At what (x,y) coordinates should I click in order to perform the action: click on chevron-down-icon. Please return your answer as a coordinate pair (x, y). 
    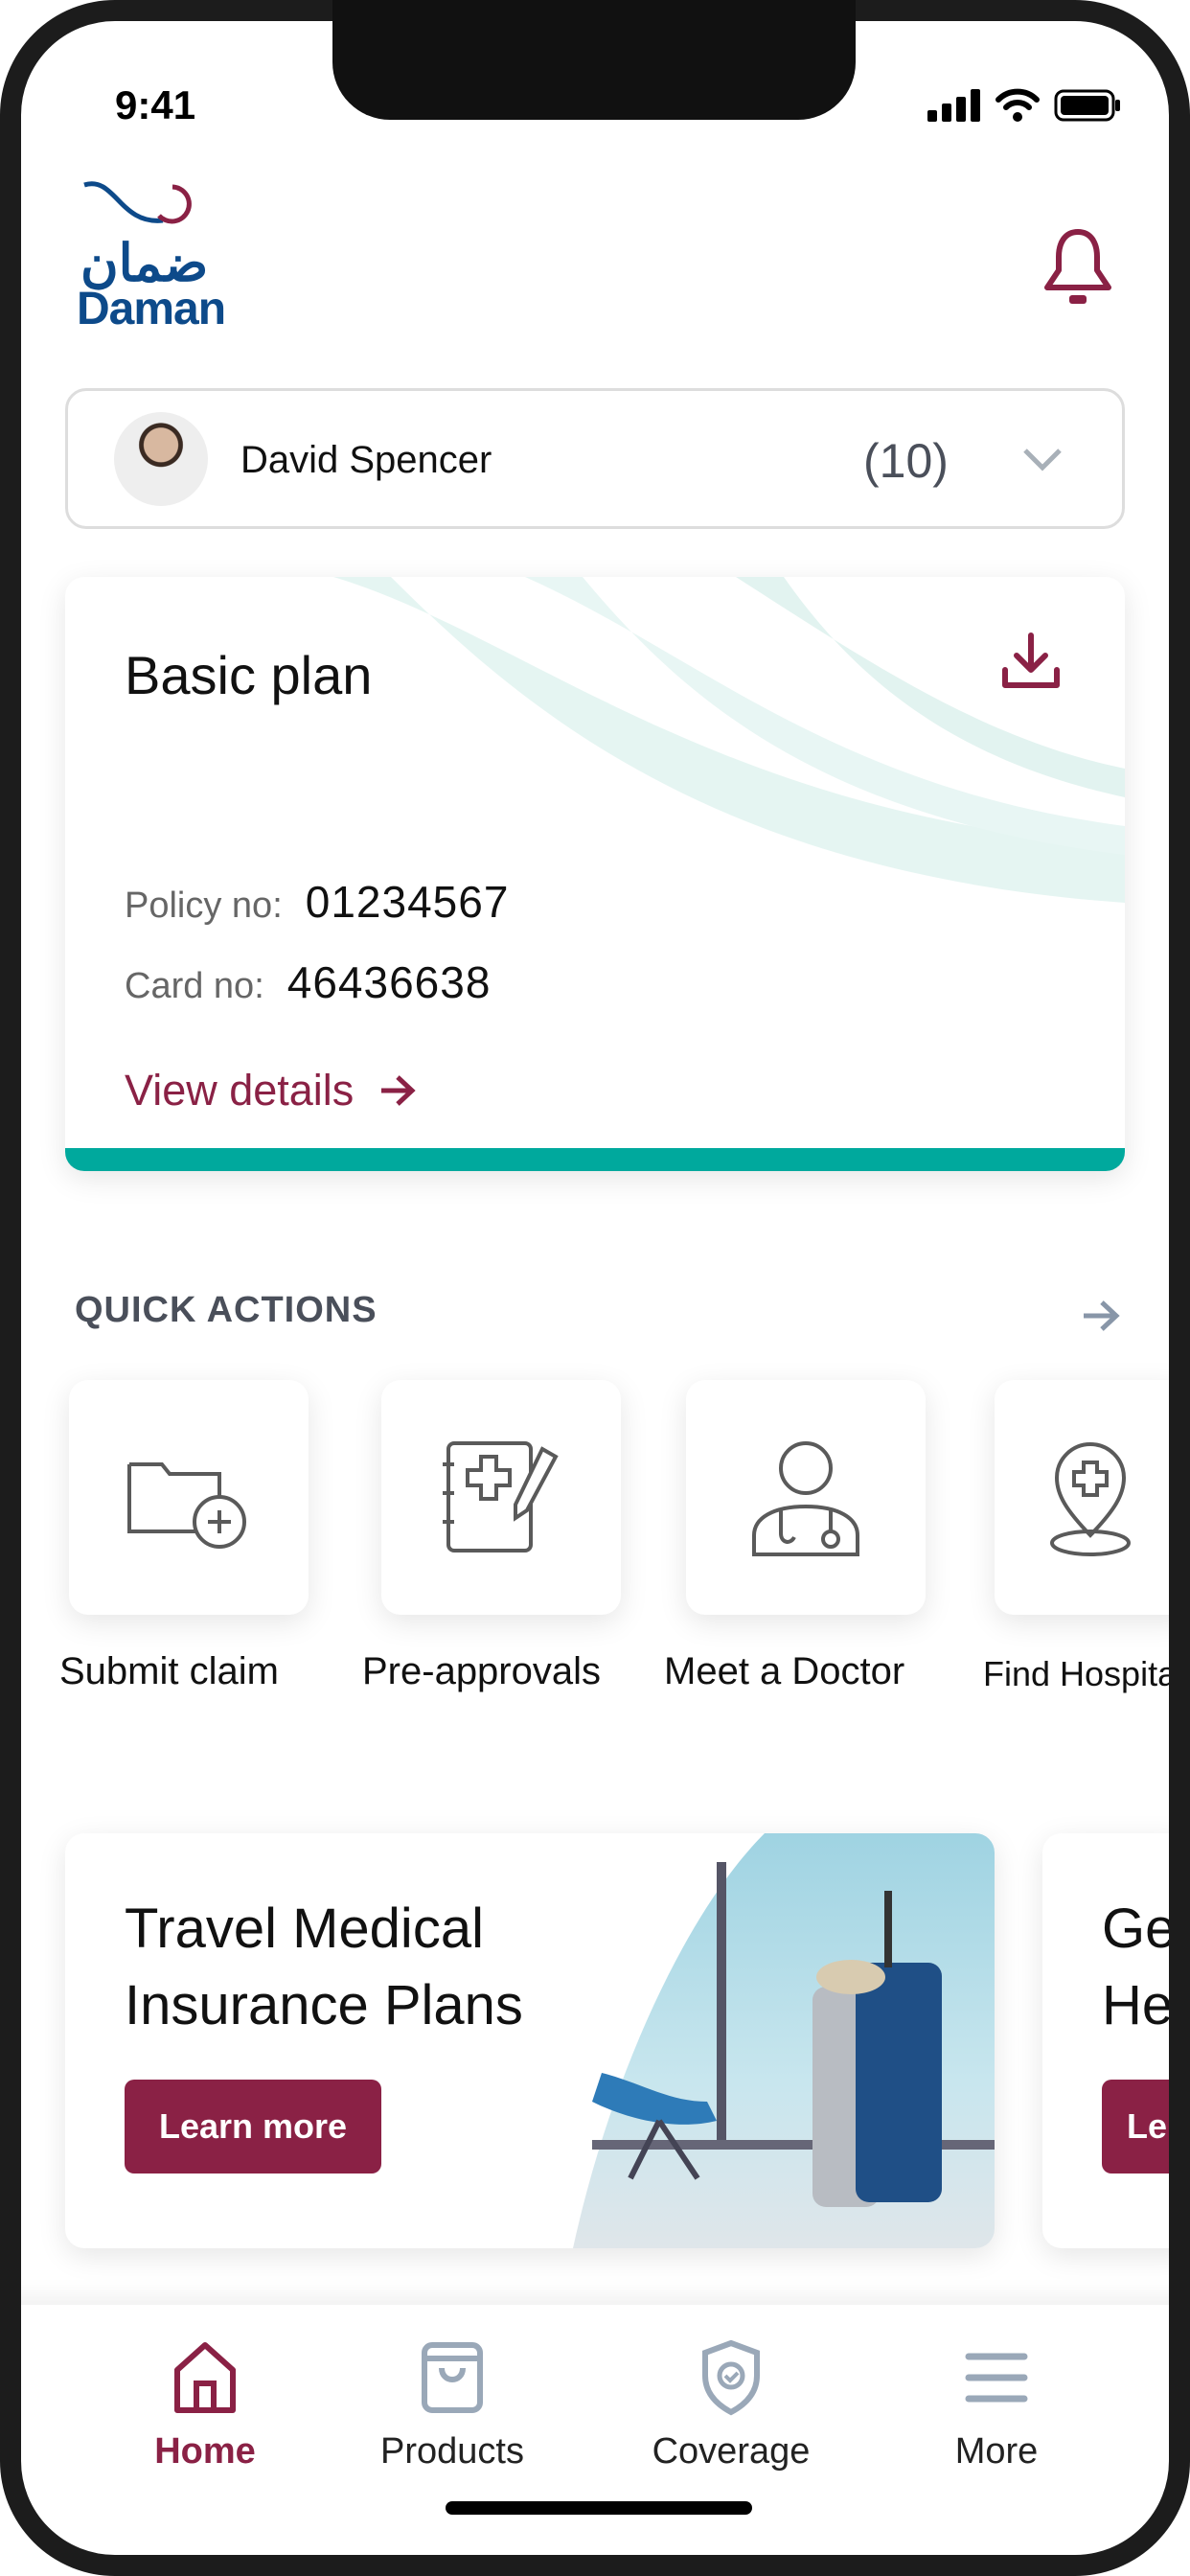
    Looking at the image, I should click on (1042, 460).